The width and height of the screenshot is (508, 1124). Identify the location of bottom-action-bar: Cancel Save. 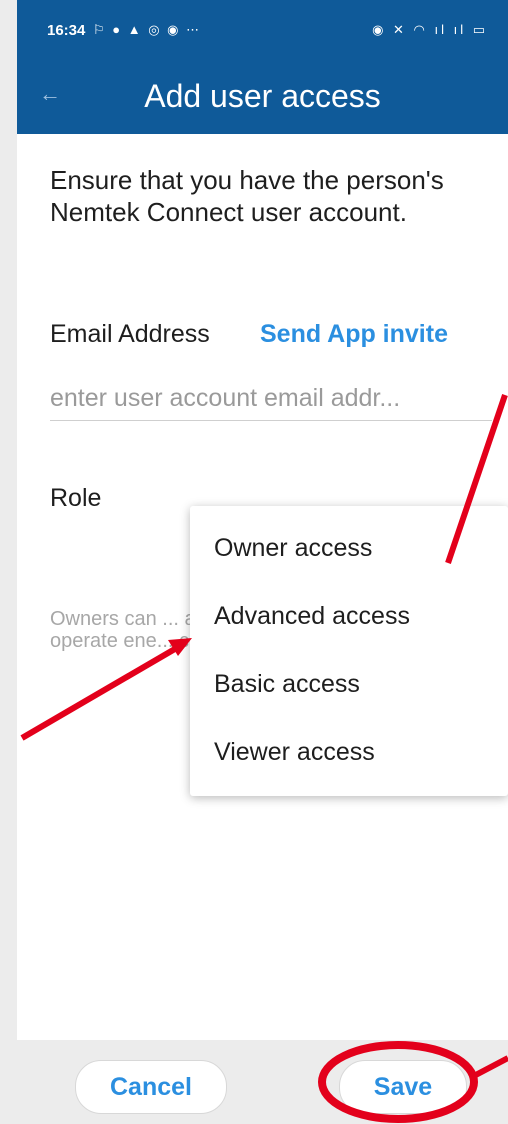
(262, 1082).